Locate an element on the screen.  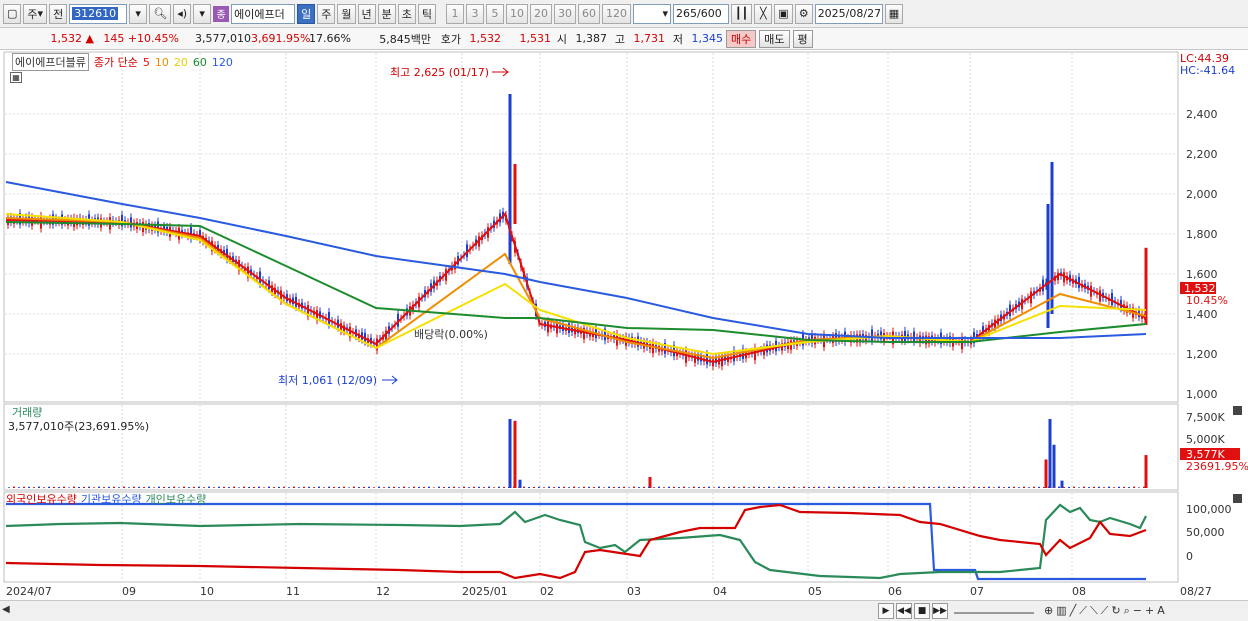
count-input: 265/600 is located at coordinates (701, 13).